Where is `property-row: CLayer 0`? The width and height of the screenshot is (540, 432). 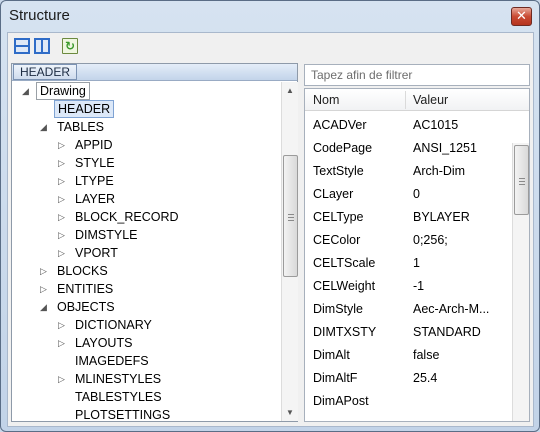
property-row: CLayer 0 is located at coordinates (408, 194).